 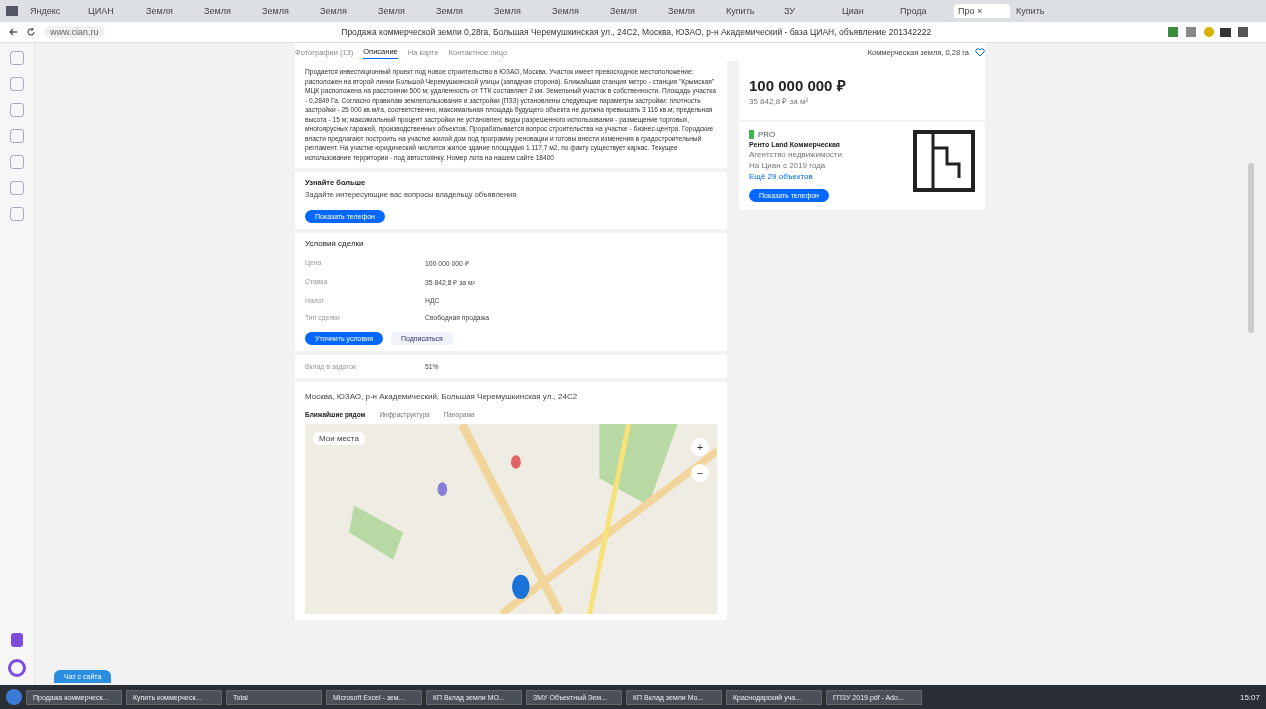 I want to click on address-field: www.cian.ru, so click(x=74, y=32).